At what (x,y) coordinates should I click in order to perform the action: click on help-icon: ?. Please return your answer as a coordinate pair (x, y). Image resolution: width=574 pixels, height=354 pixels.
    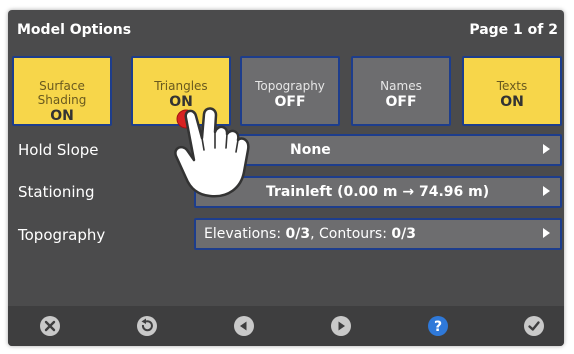
    Looking at the image, I should click on (438, 326).